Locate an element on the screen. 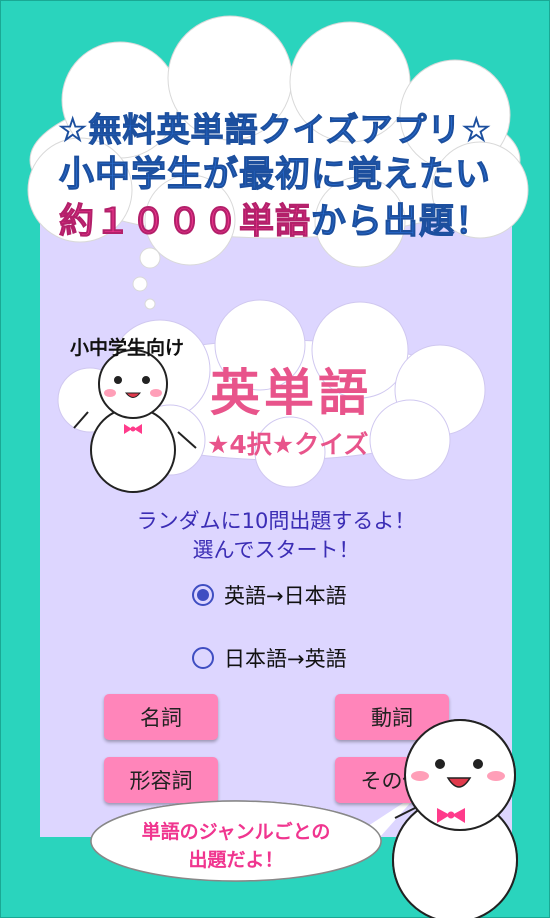  verb-button: 動詞 is located at coordinates (392, 717).